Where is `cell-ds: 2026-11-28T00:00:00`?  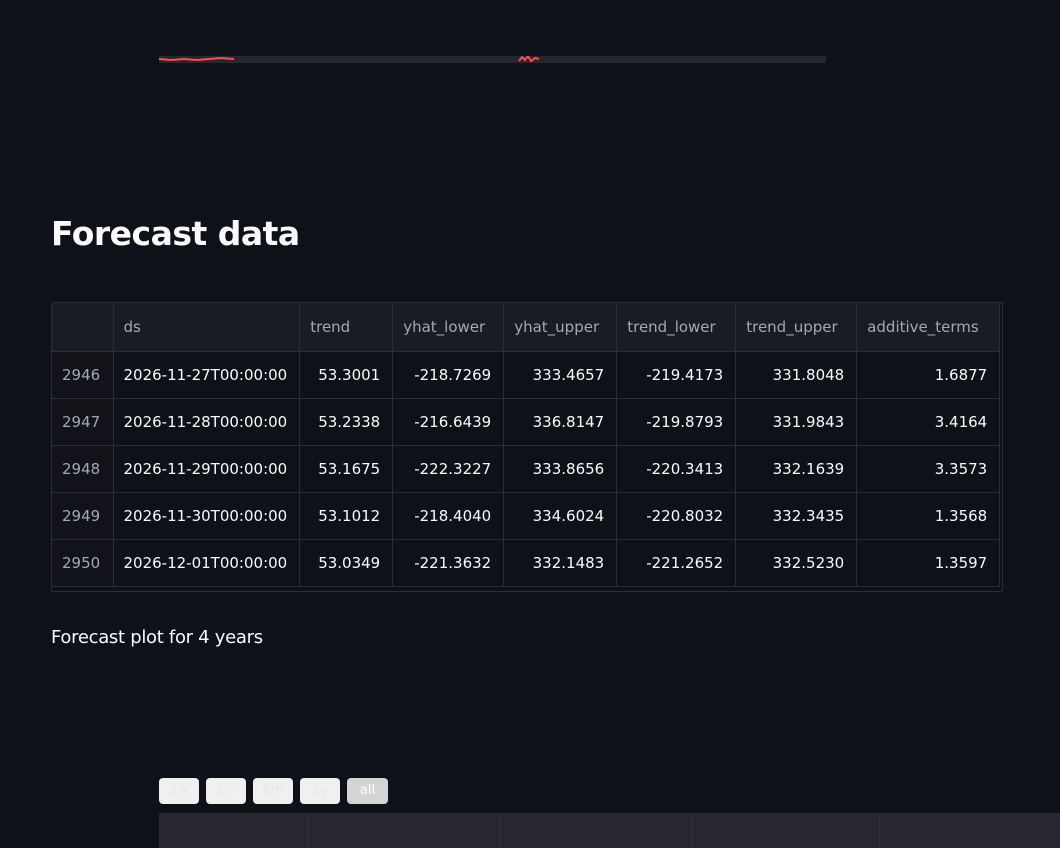 cell-ds: 2026-11-28T00:00:00 is located at coordinates (207, 422).